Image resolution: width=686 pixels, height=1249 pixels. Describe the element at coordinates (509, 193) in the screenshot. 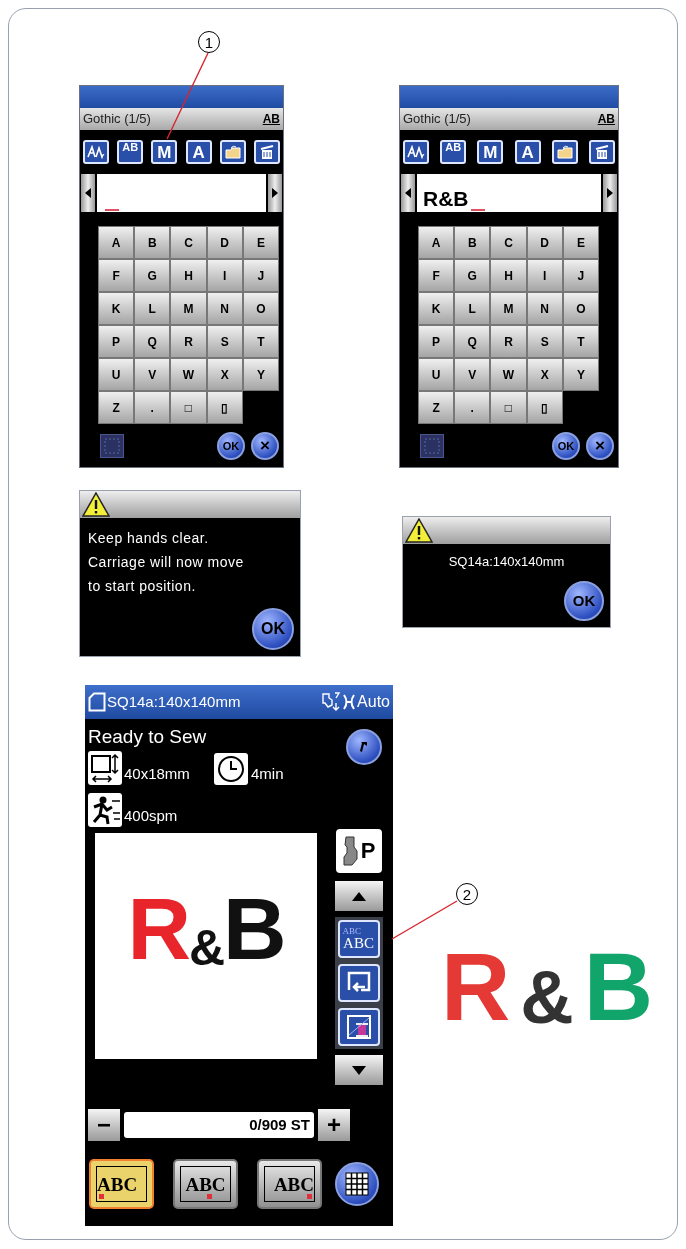

I see `text-input-field: R&B` at that location.